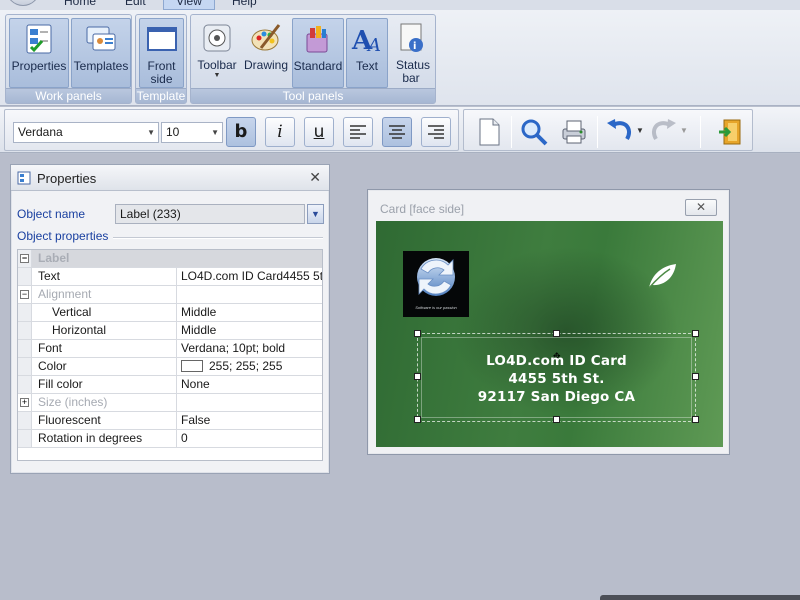 Image resolution: width=800 pixels, height=600 pixels. Describe the element at coordinates (700, 597) in the screenshot. I see `bottom-edge` at that location.